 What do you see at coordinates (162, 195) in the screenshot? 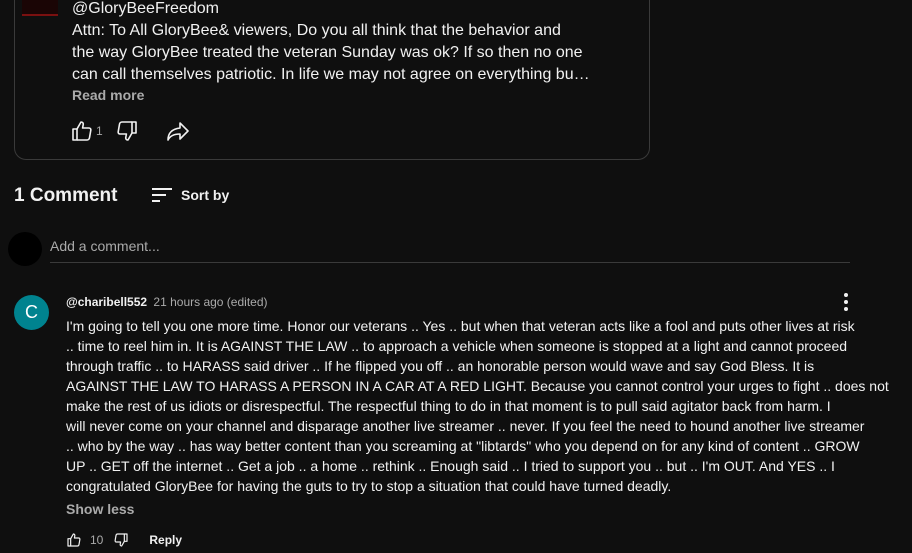
I see `sort-icon` at bounding box center [162, 195].